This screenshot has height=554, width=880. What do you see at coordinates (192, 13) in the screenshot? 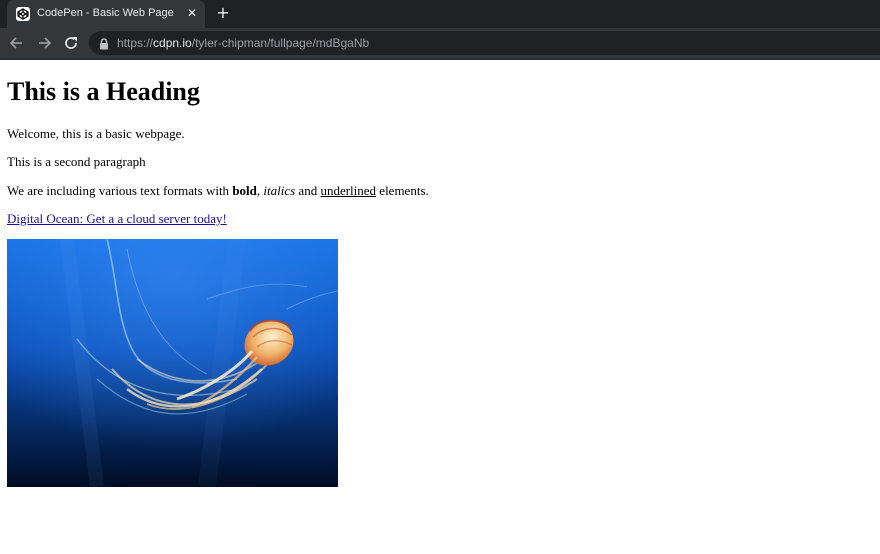
I see `close-icon: ✕` at bounding box center [192, 13].